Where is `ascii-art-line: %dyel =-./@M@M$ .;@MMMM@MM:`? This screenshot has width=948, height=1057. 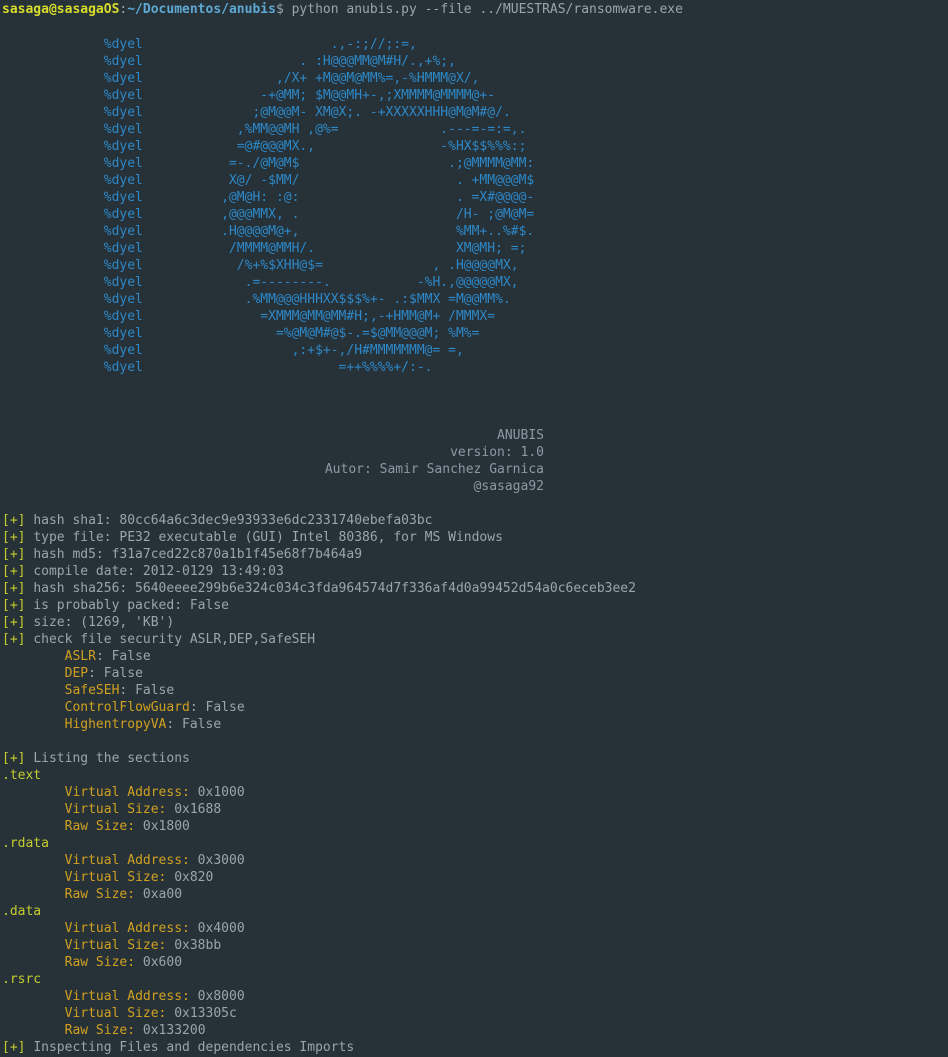 ascii-art-line: %dyel =-./@M@M$ .;@MMMM@MM: is located at coordinates (319, 163).